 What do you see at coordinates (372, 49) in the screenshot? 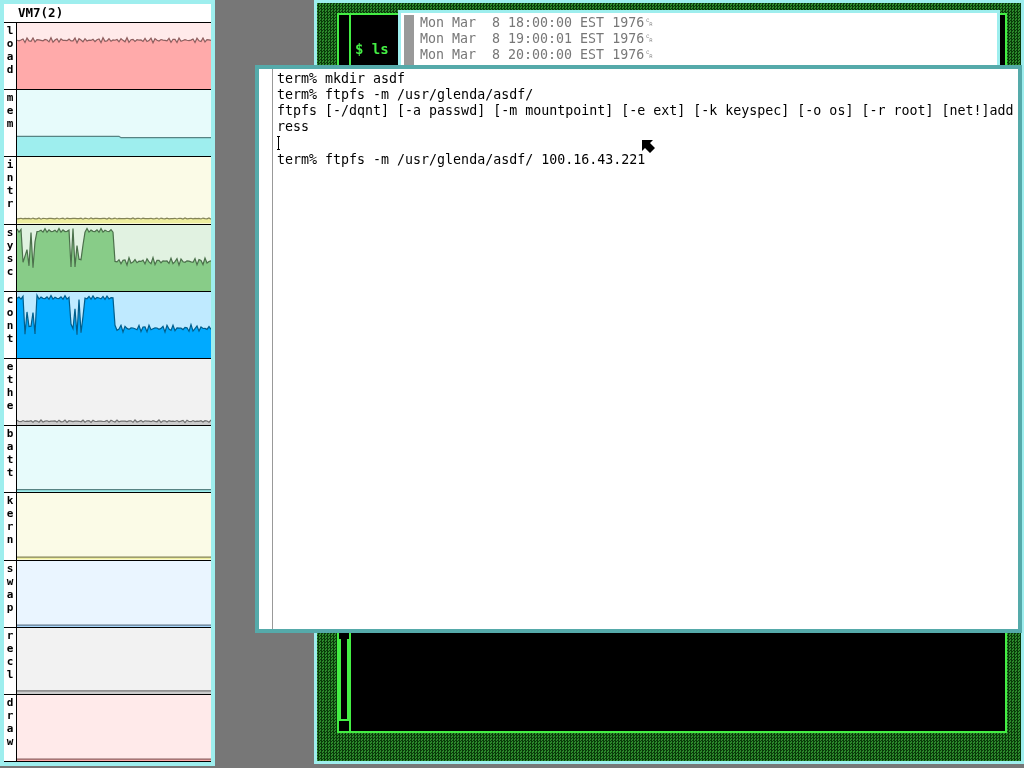
I see `terminal-line: $ ls` at bounding box center [372, 49].